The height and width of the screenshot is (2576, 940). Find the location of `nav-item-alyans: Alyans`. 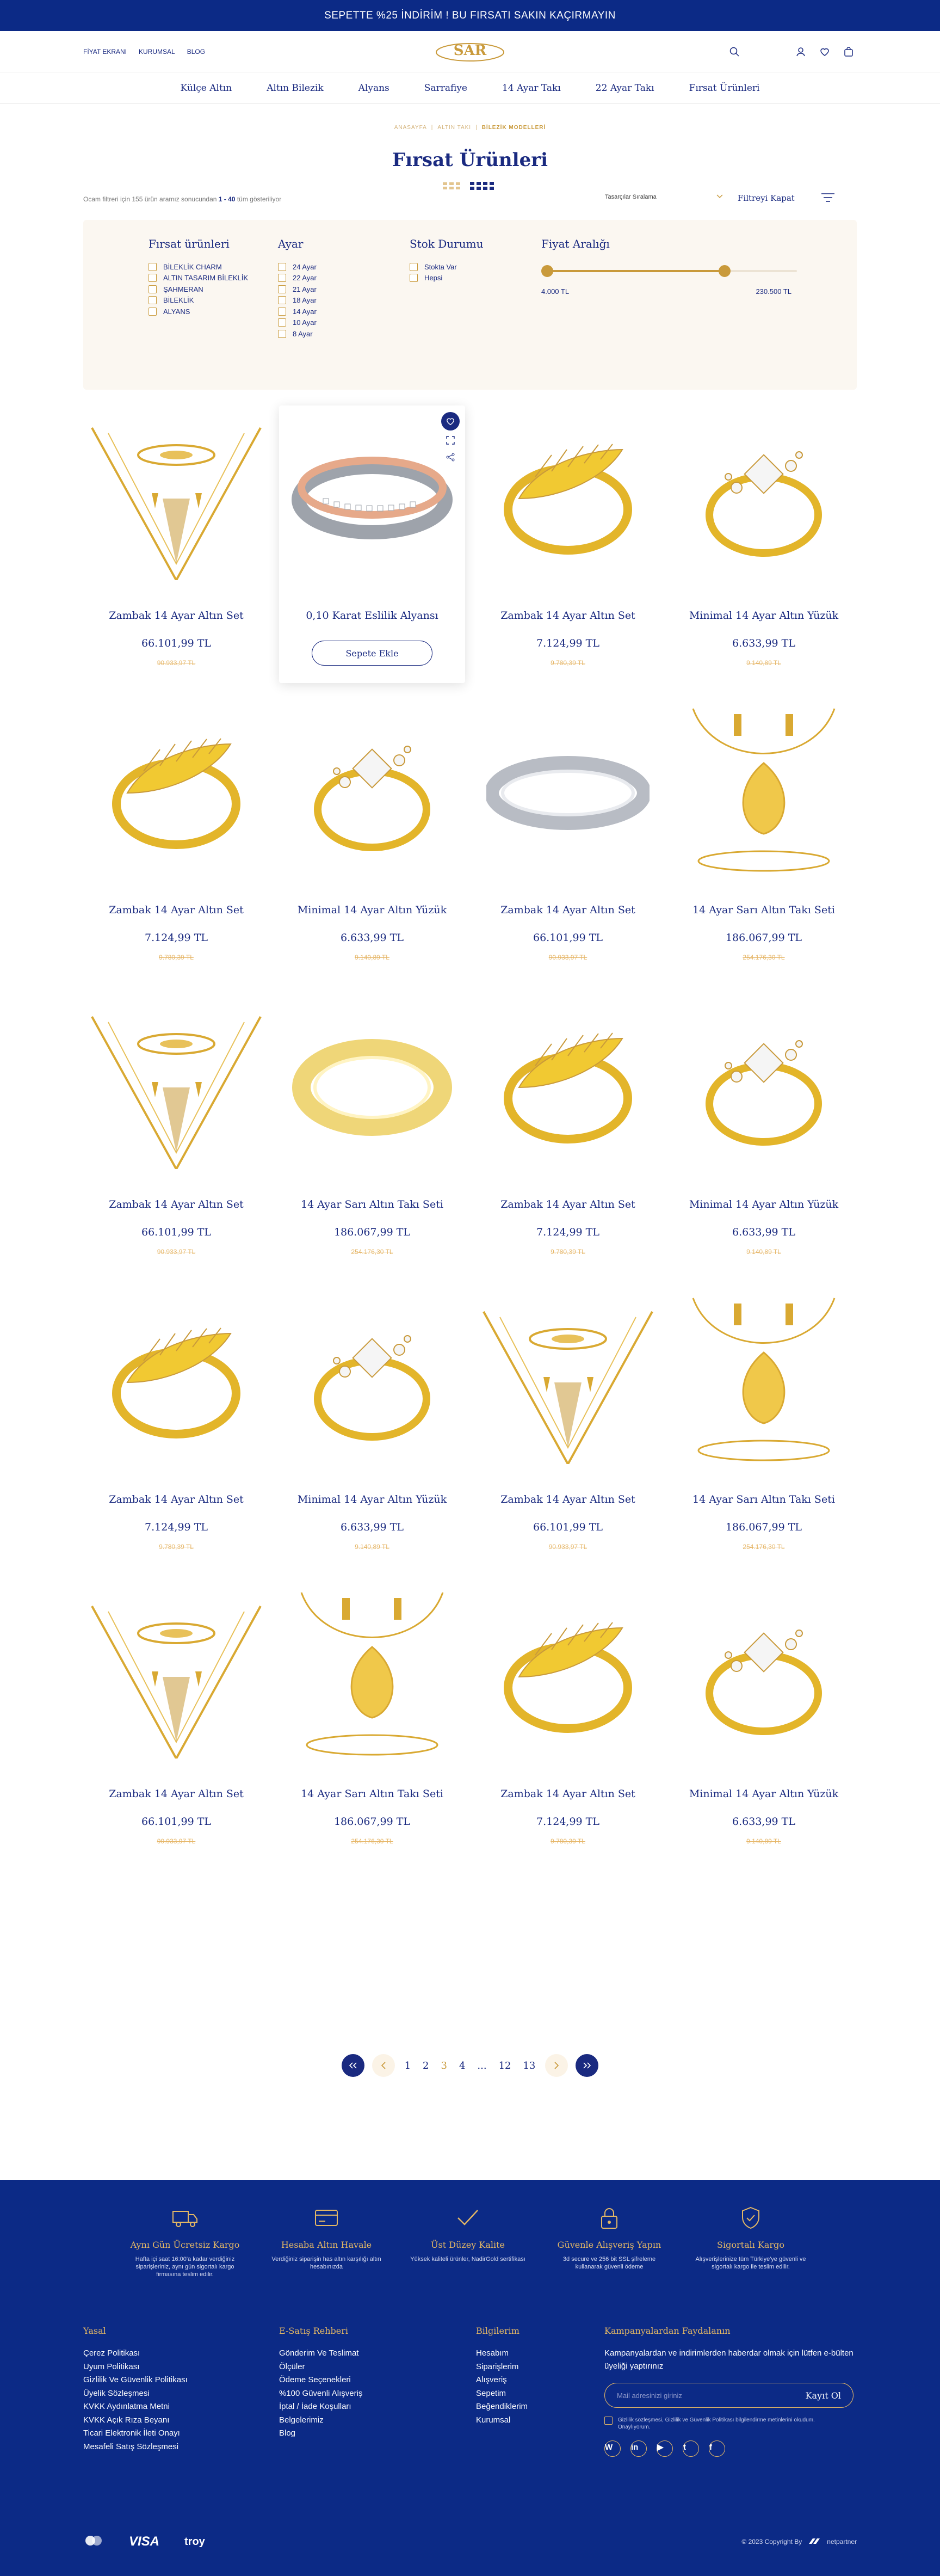

nav-item-alyans: Alyans is located at coordinates (374, 88).